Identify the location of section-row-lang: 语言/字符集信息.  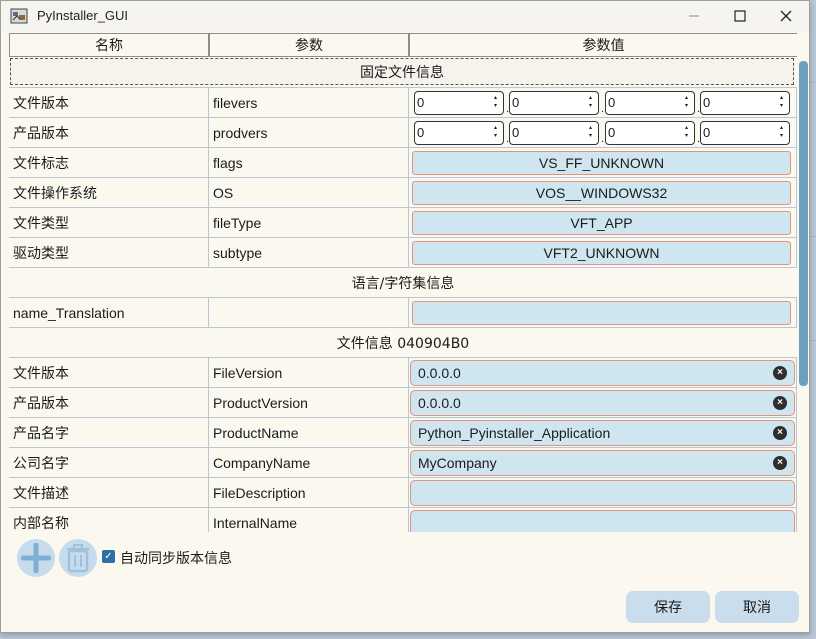
(403, 283).